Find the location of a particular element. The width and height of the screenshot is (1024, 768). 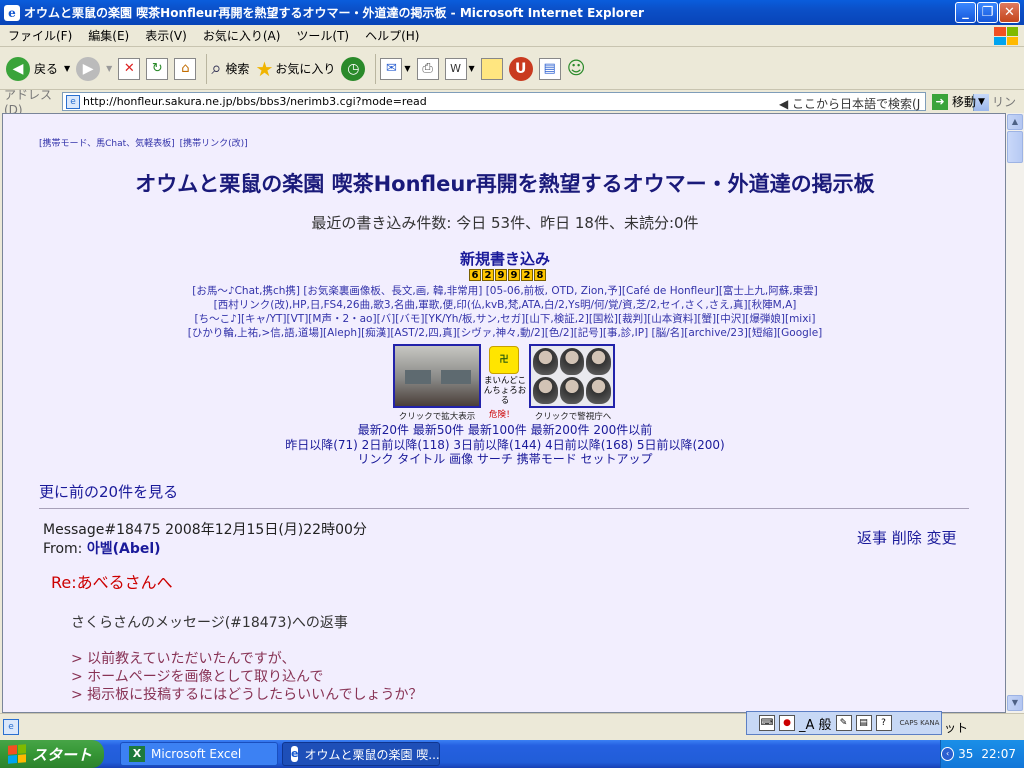

forward-dropdown-icon: ▼ is located at coordinates (109, 68).